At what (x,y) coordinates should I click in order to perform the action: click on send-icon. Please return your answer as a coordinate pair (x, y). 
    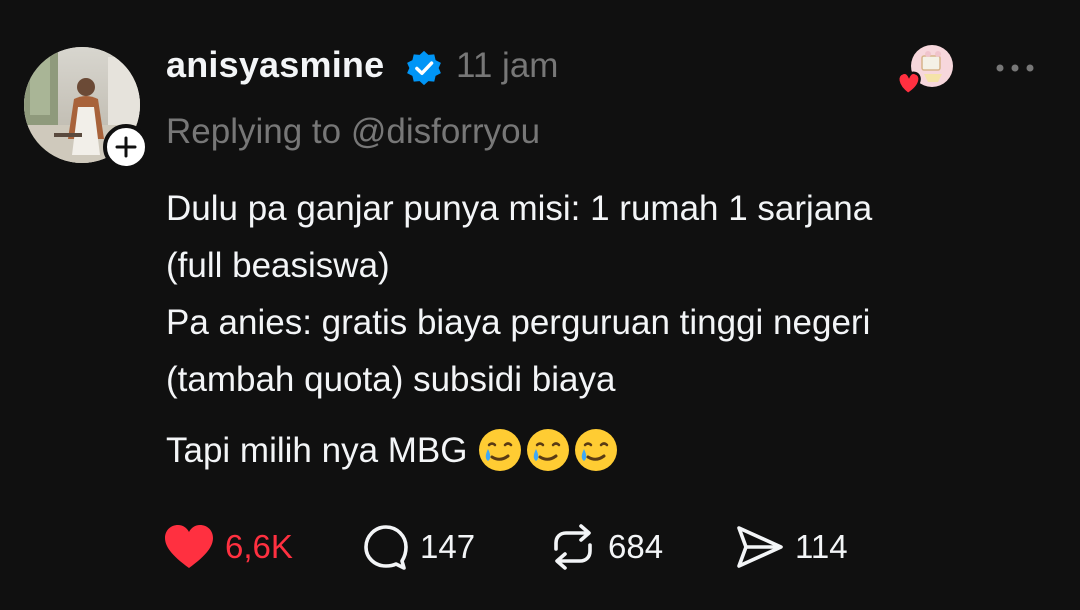
    Looking at the image, I should click on (760, 547).